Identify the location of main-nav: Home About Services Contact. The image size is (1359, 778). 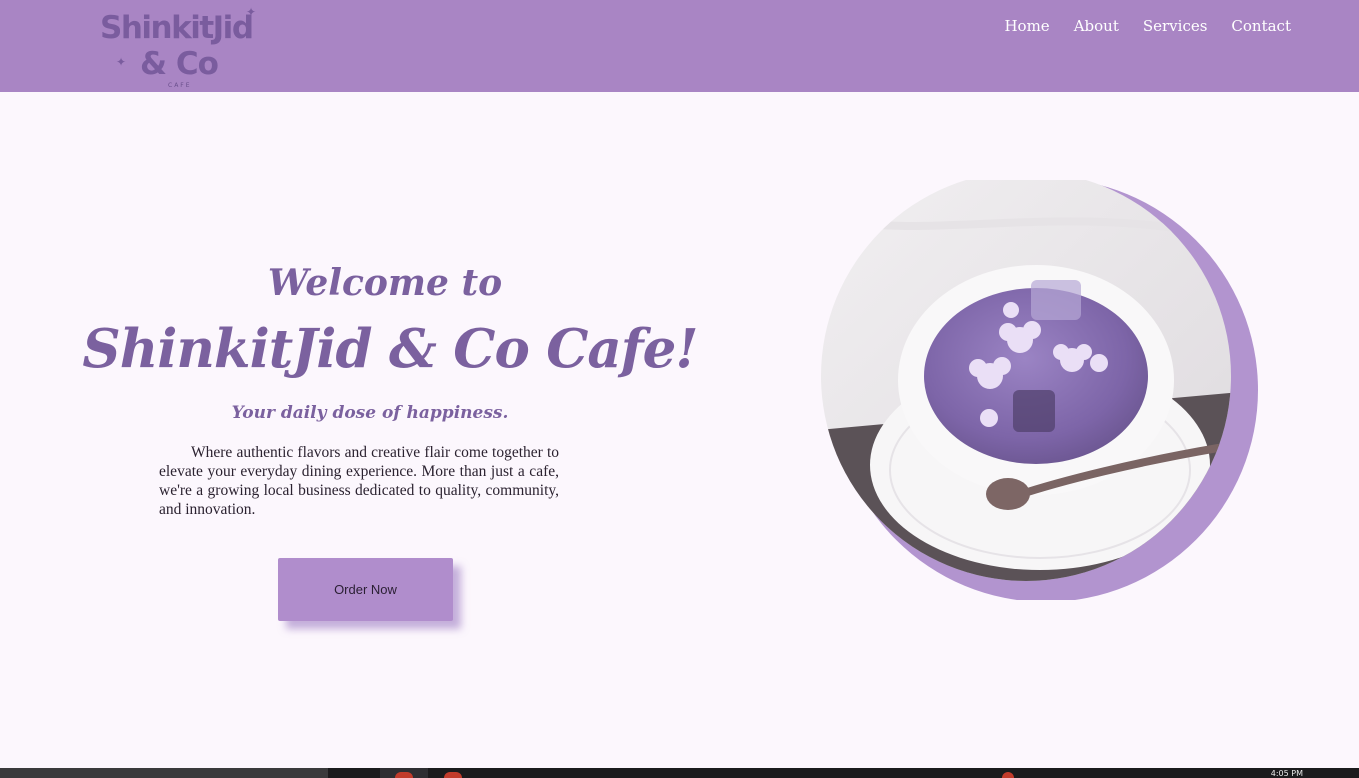
(1147, 26).